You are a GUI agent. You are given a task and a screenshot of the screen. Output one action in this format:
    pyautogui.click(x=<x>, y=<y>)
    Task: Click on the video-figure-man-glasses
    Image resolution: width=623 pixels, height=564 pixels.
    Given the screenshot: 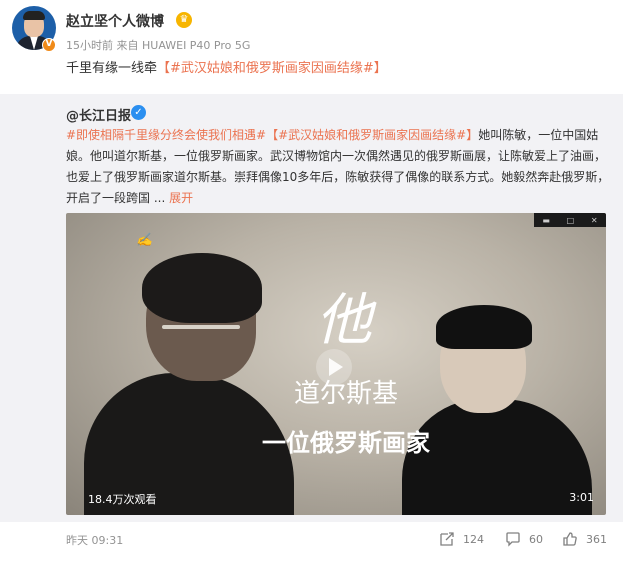 What is the action you would take?
    pyautogui.click(x=201, y=327)
    